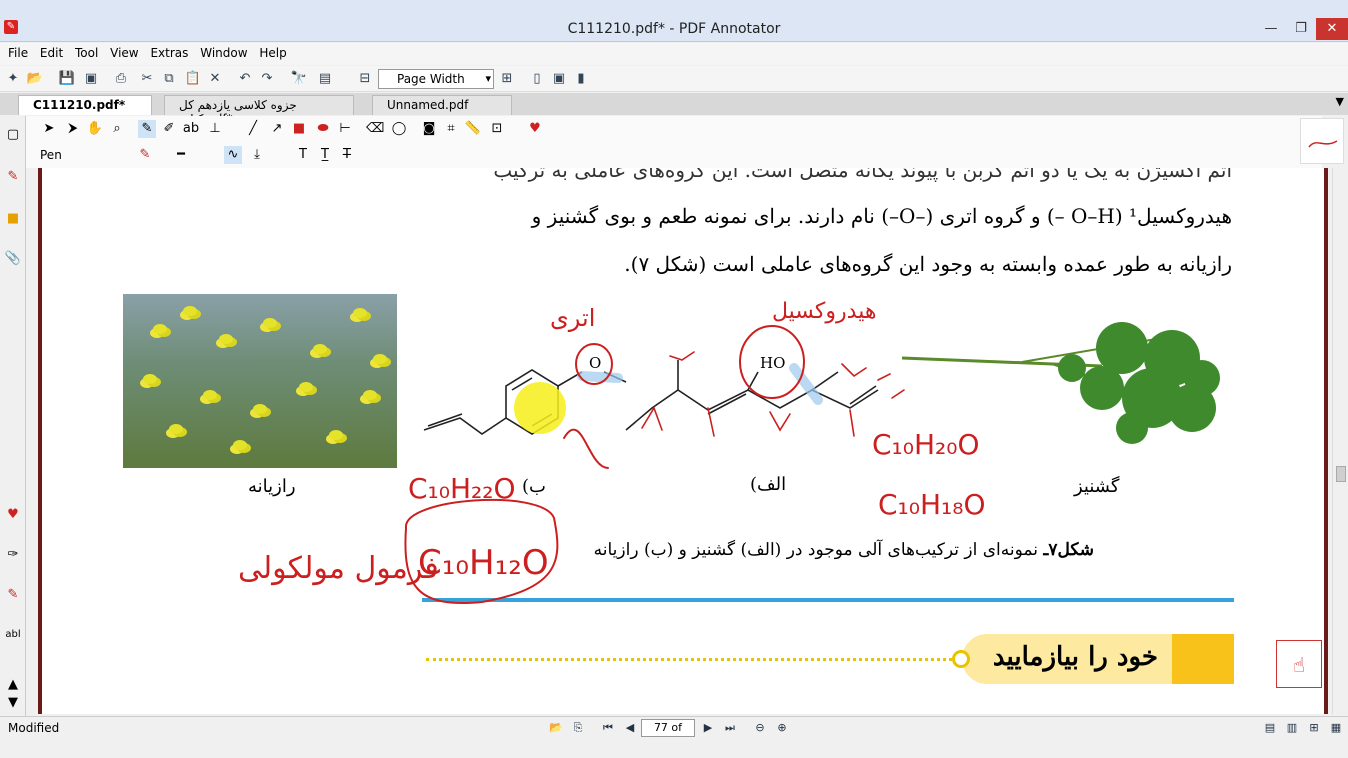  What do you see at coordinates (277, 129) in the screenshot?
I see `arrow-tool-icon: ↗` at bounding box center [277, 129].